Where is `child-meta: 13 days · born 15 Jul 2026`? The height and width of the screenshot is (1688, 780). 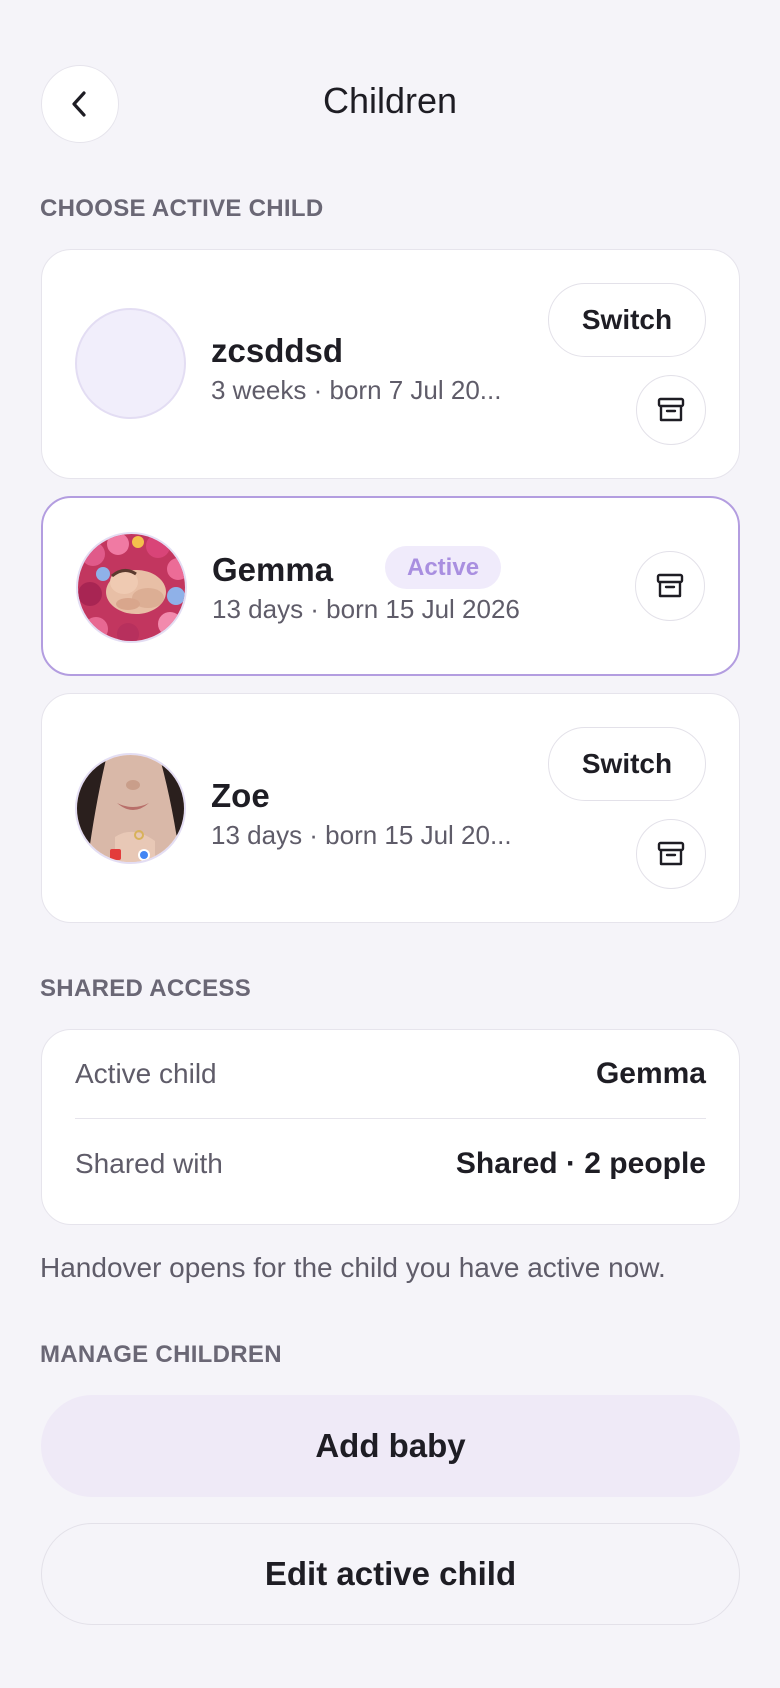 child-meta: 13 days · born 15 Jul 2026 is located at coordinates (366, 609).